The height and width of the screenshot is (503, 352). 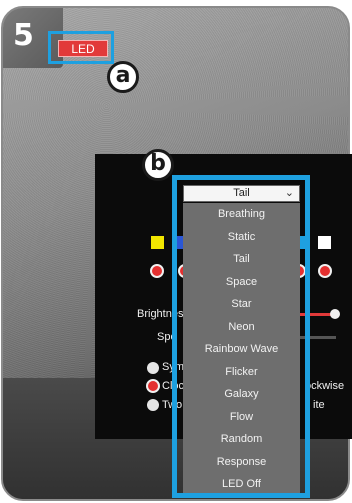 I want to click on option-neon: Neon, so click(x=241, y=327).